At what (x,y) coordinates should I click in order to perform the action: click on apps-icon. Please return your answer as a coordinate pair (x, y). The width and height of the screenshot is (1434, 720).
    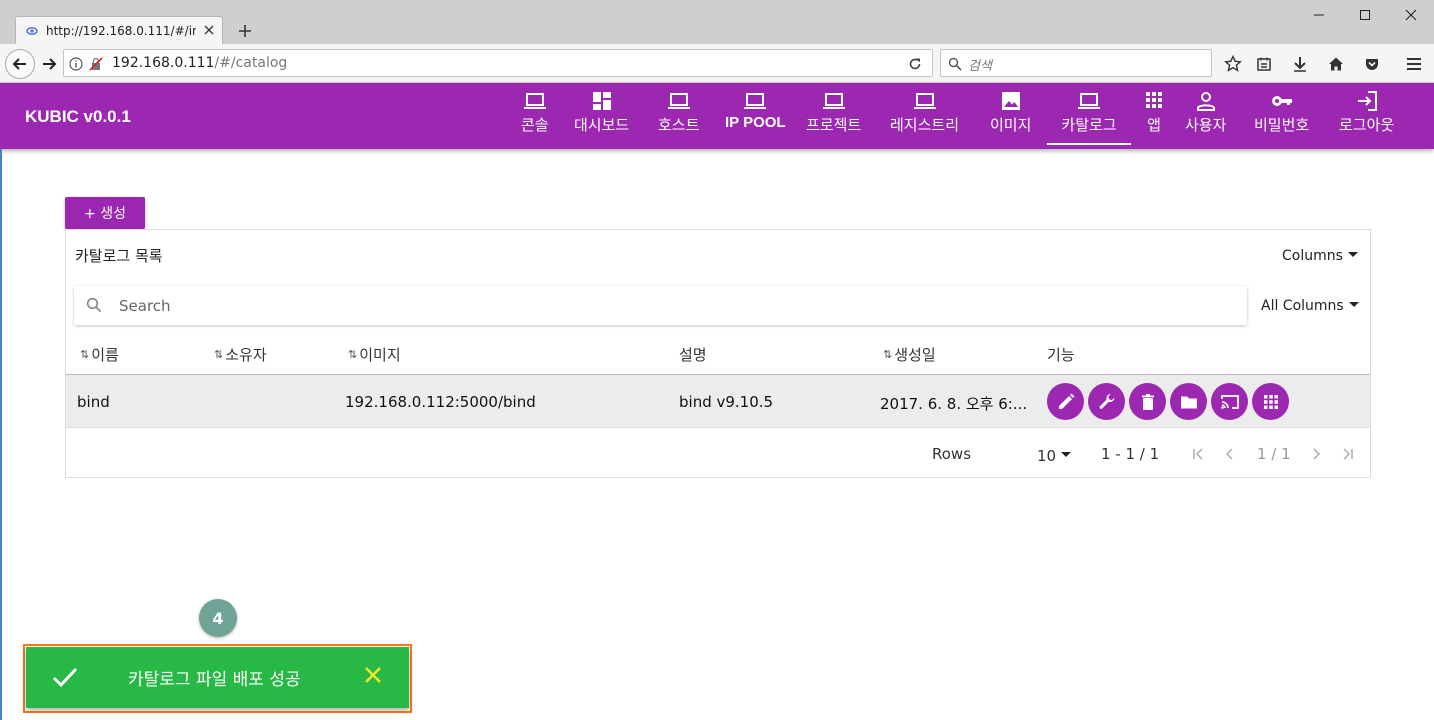
    Looking at the image, I should click on (1154, 100).